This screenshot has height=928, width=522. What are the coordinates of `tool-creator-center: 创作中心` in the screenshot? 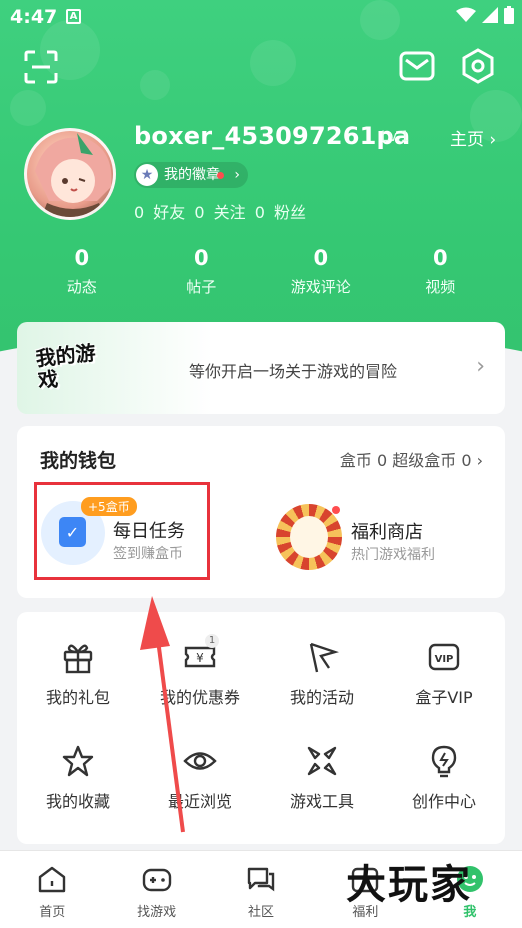 It's located at (444, 778).